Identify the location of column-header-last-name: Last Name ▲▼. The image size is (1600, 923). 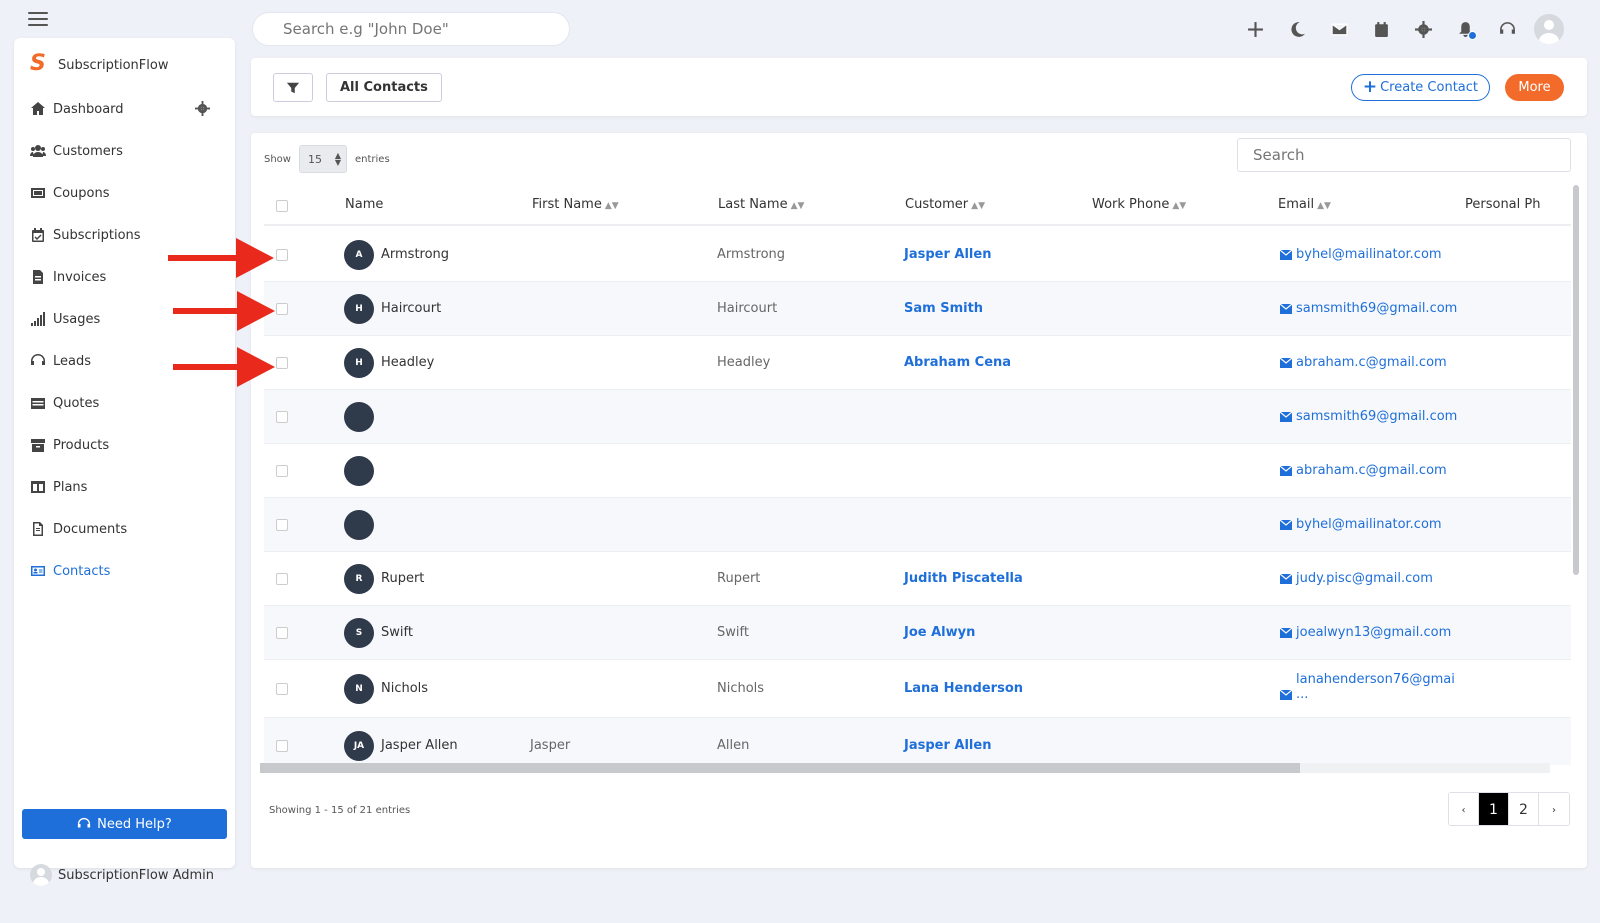
(761, 204).